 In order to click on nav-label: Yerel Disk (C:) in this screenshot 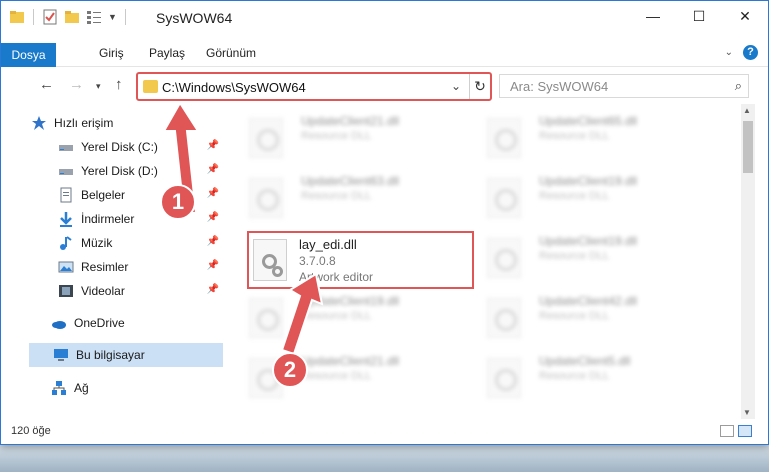, I will do `click(119, 147)`.